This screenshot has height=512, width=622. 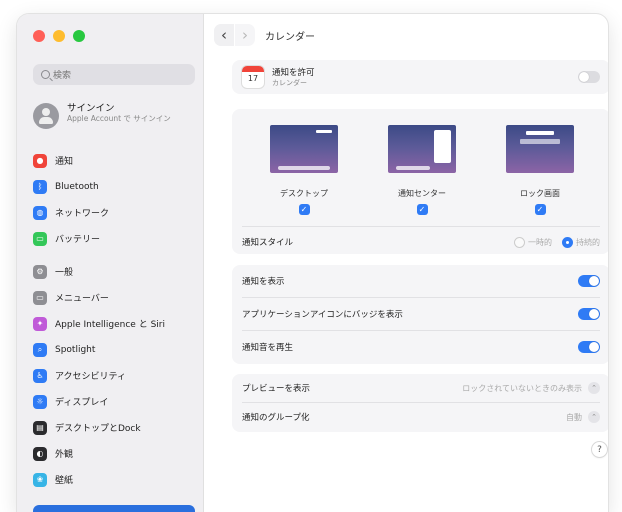 I want to click on siri-icon: ✦, so click(x=40, y=323).